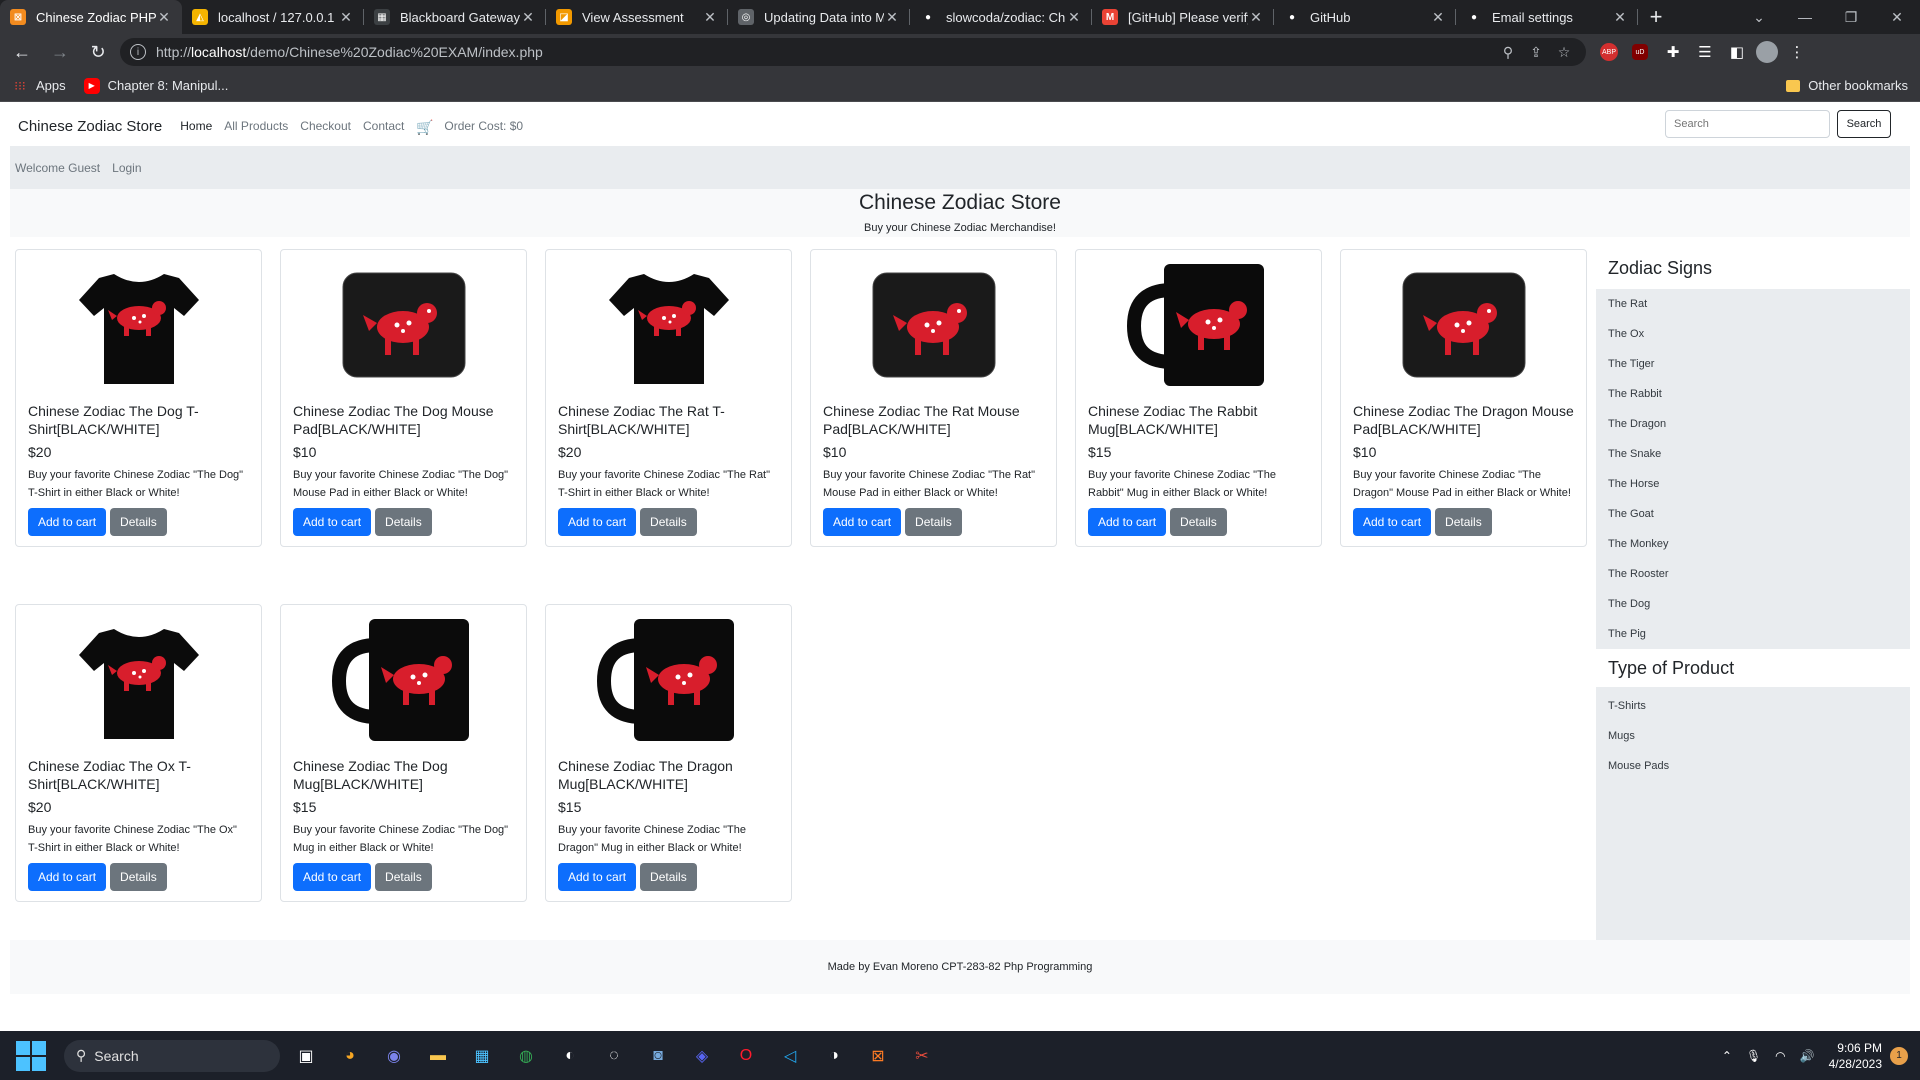 The image size is (1920, 1080). I want to click on site-info-icon: i, so click(138, 52).